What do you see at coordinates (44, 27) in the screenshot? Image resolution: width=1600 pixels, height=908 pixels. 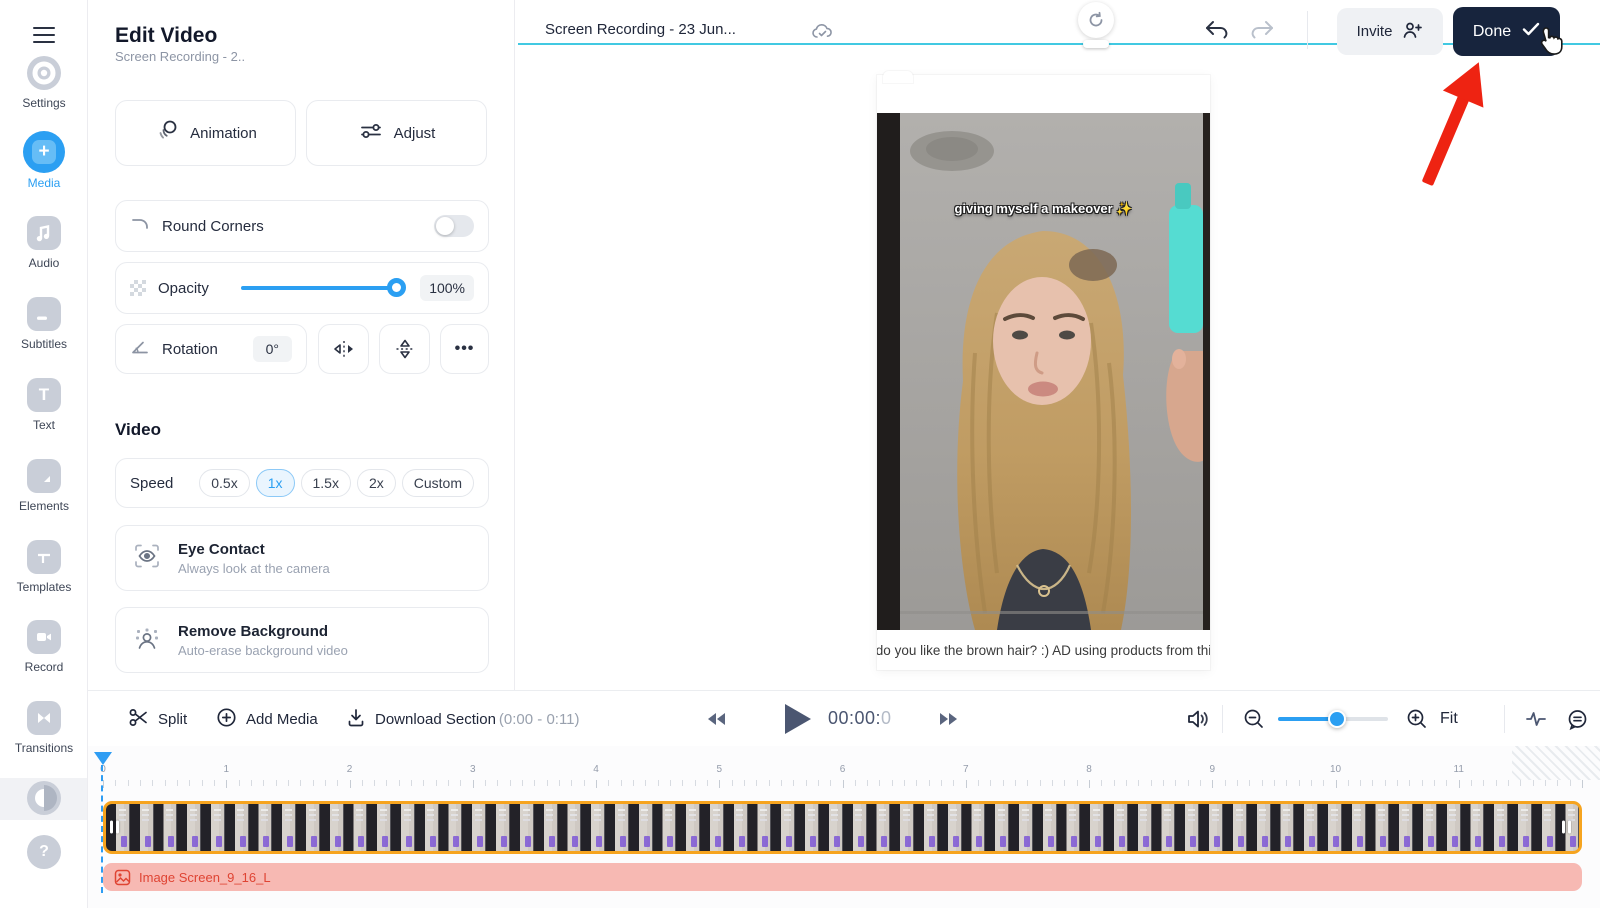 I see `hamburger-icon` at bounding box center [44, 27].